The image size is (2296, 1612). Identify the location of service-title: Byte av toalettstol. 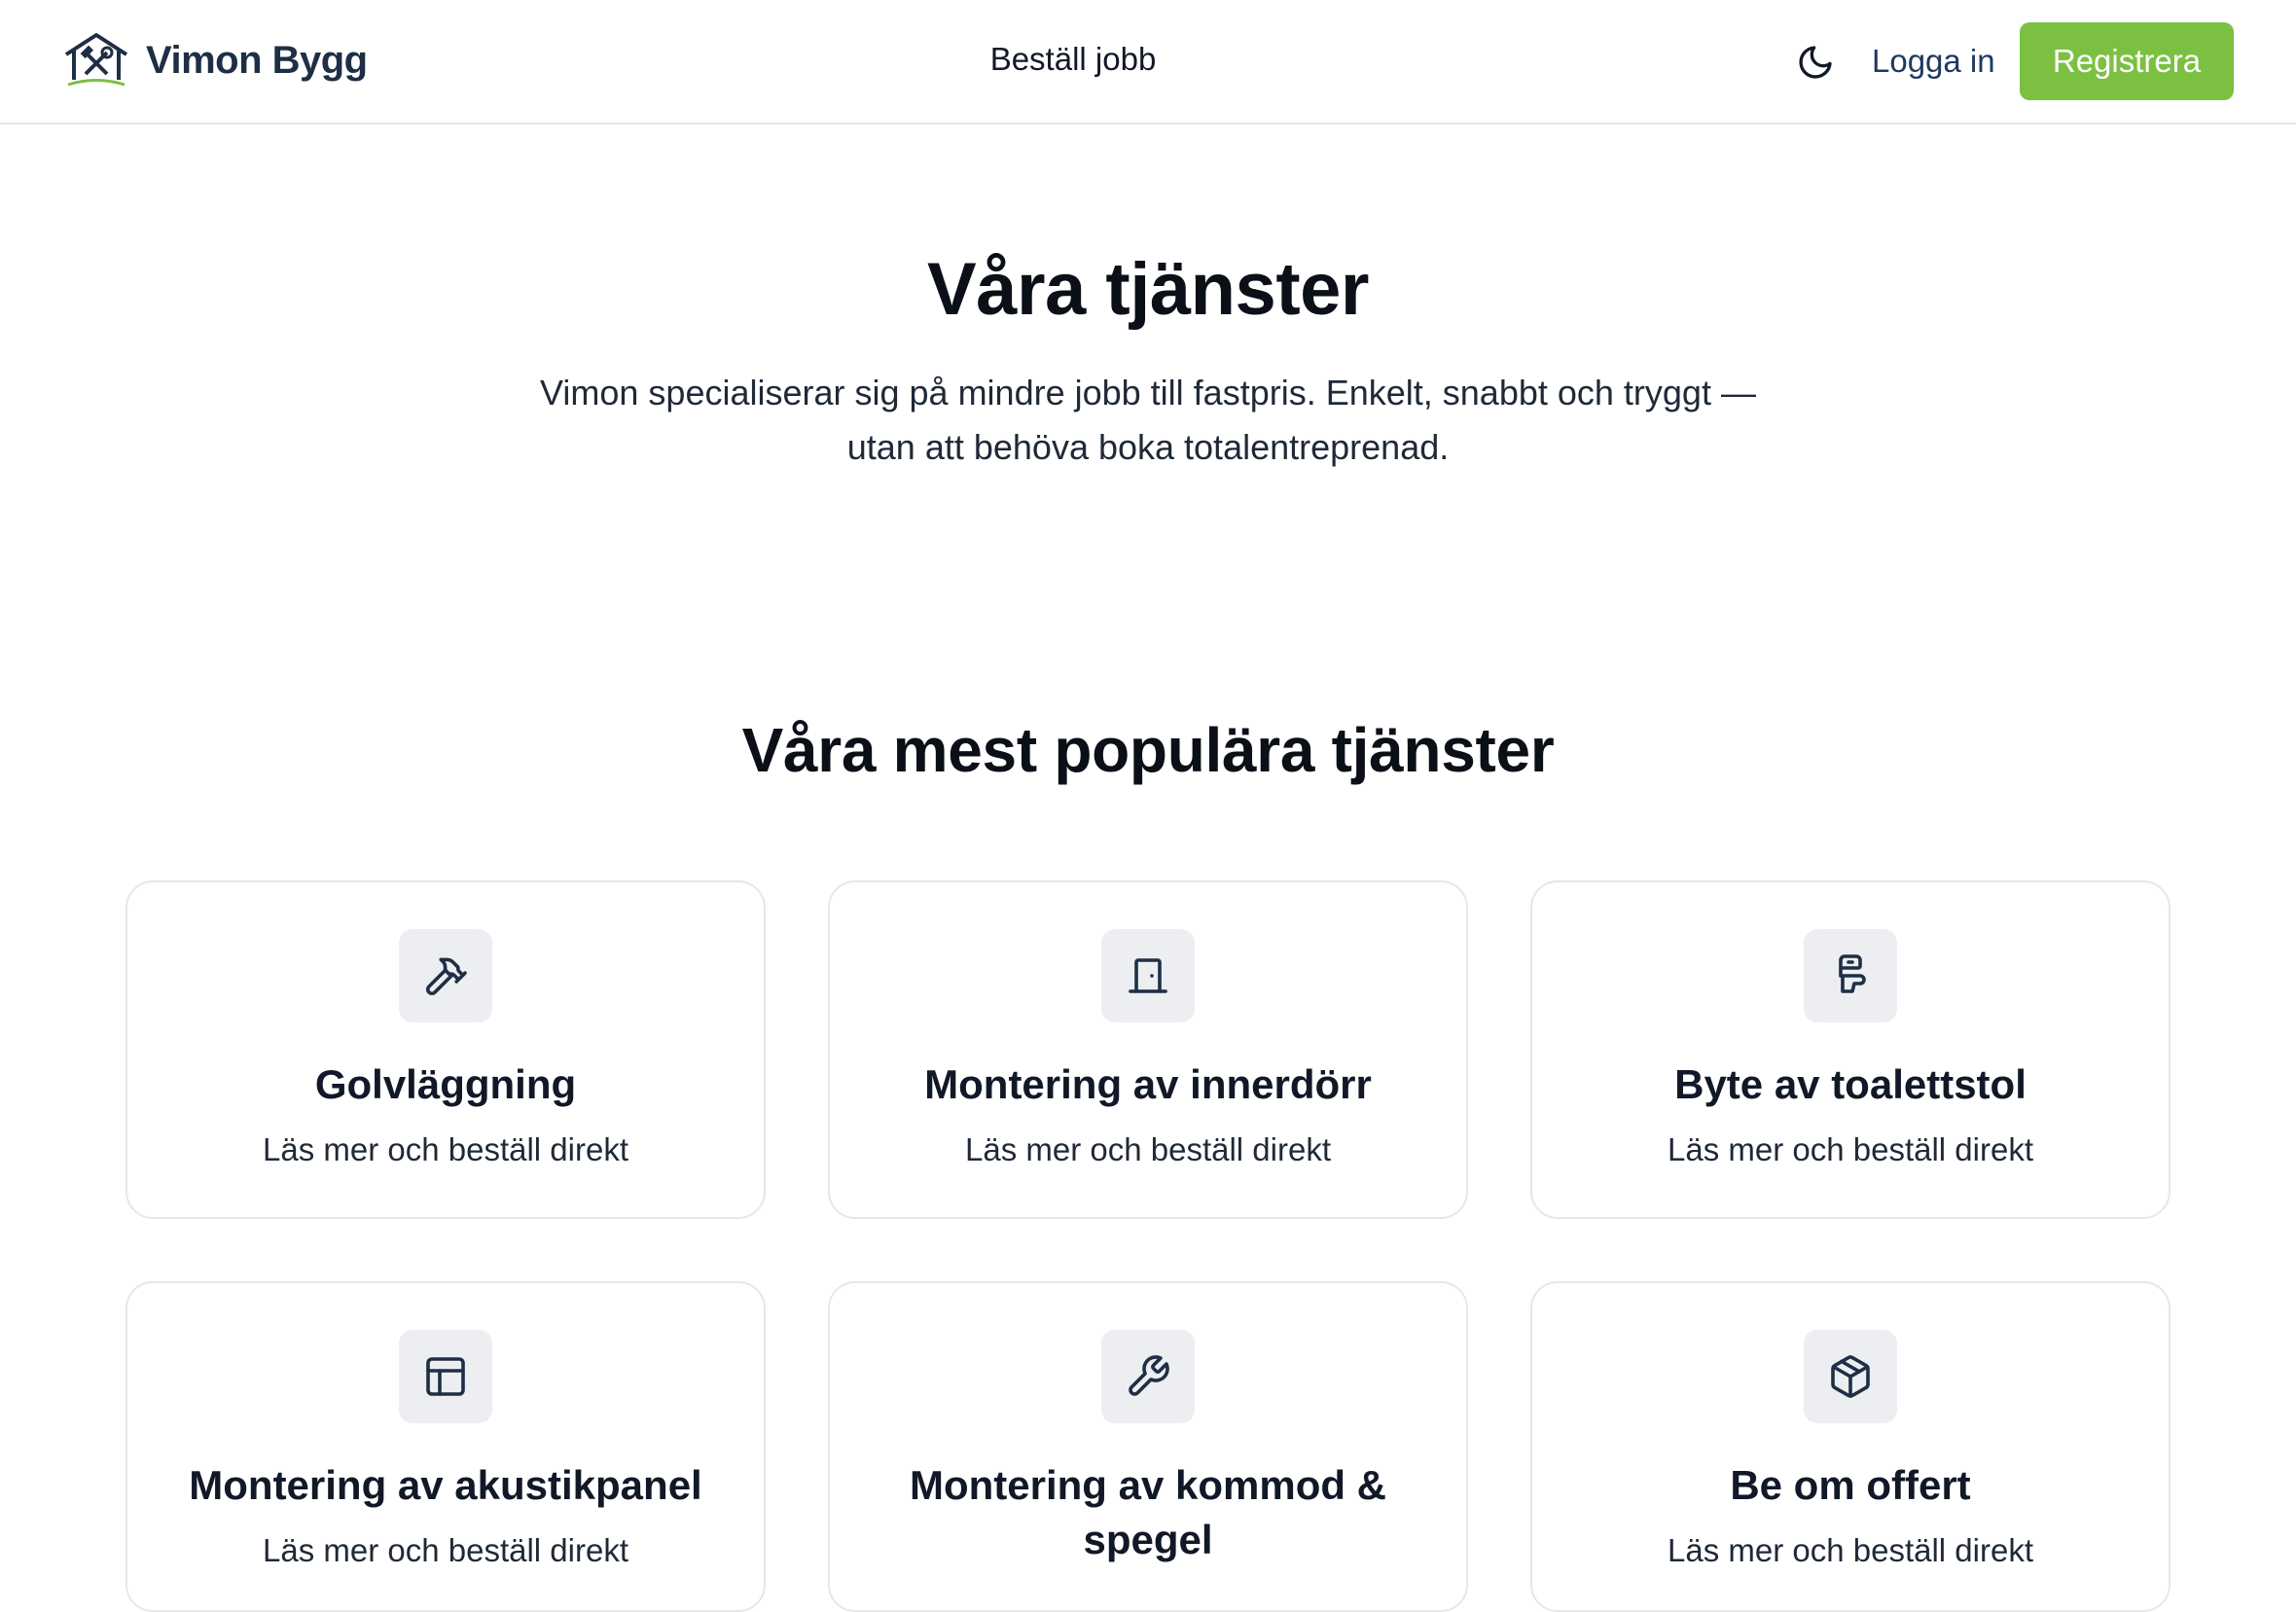
(1850, 1084).